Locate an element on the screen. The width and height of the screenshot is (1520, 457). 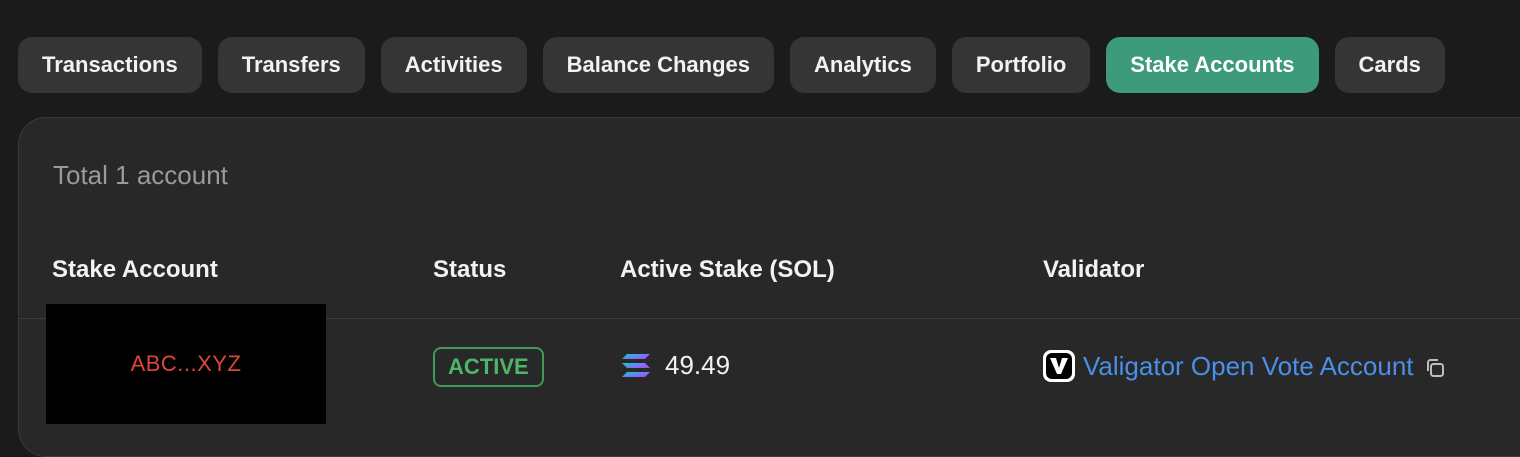
header-stake-account: Stake Account is located at coordinates (135, 269).